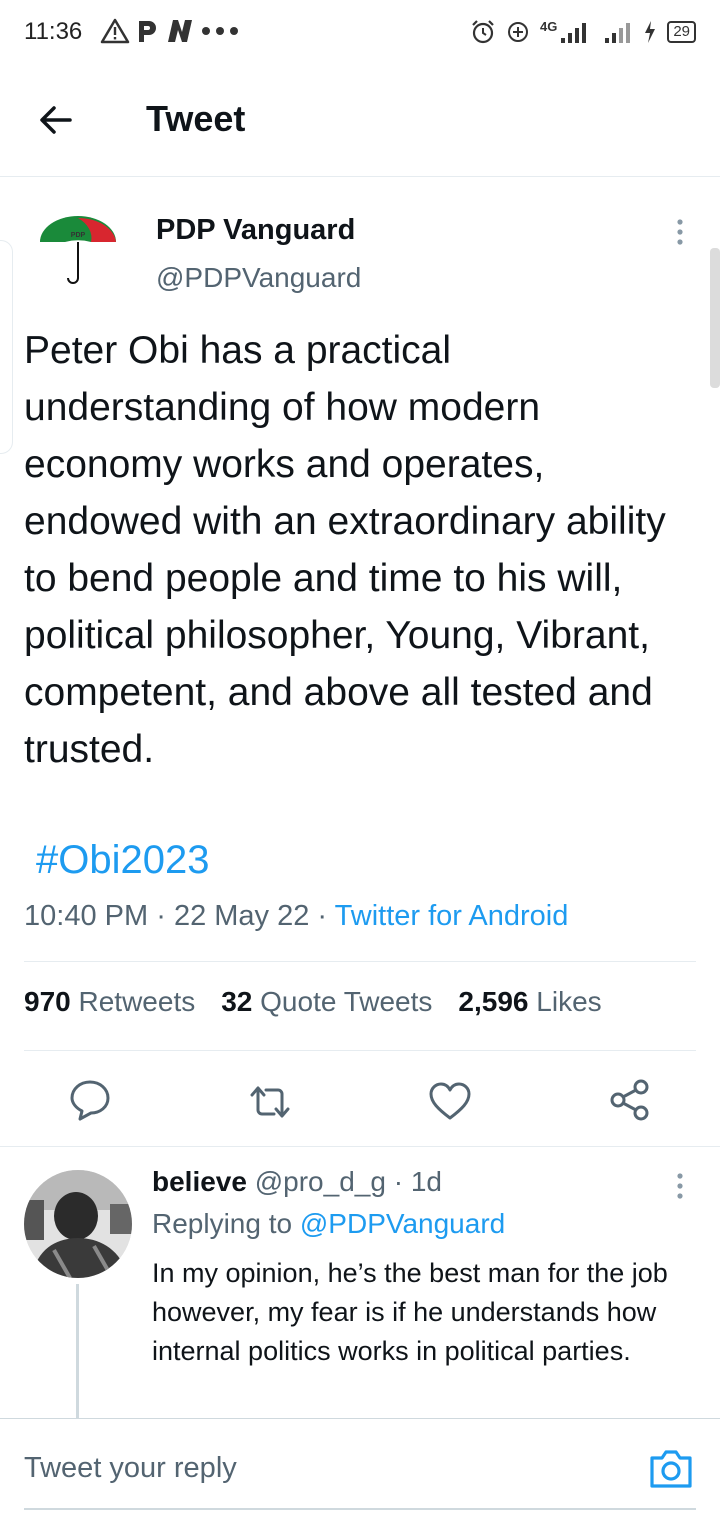 This screenshot has width=720, height=1520. I want to click on author-name: PDP Vanguard, so click(255, 230).